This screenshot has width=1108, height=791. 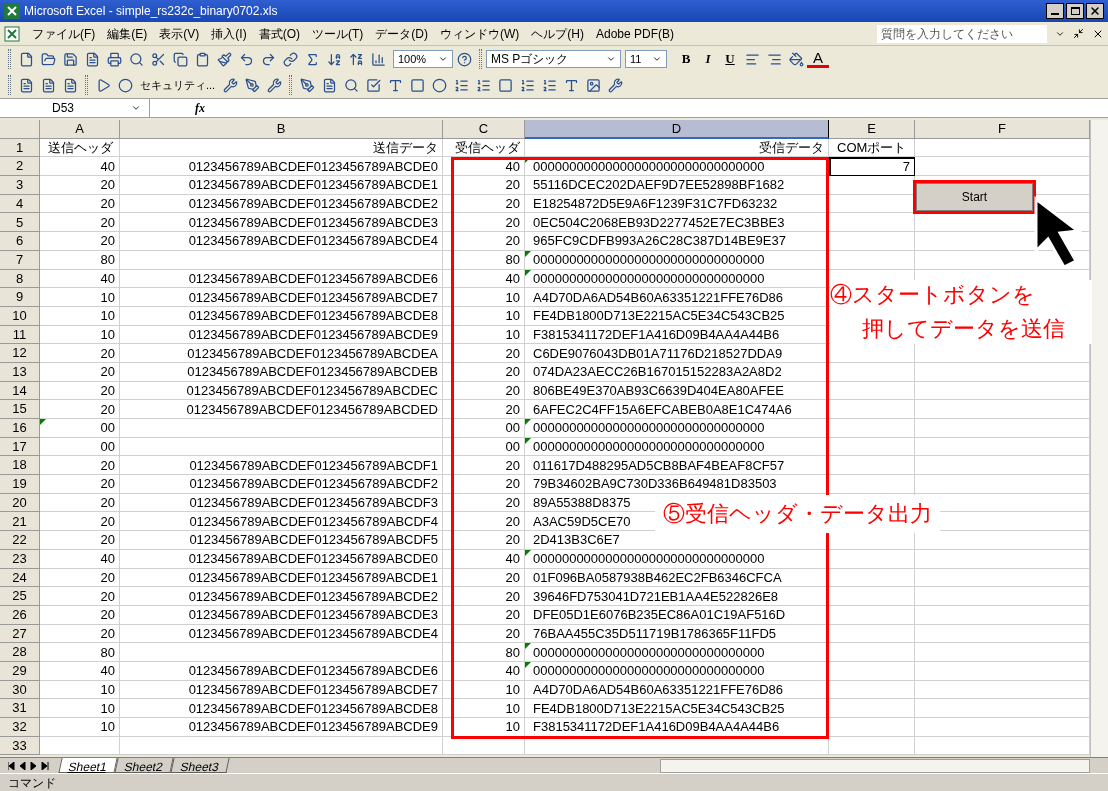 I want to click on bold-button: B, so click(x=686, y=59).